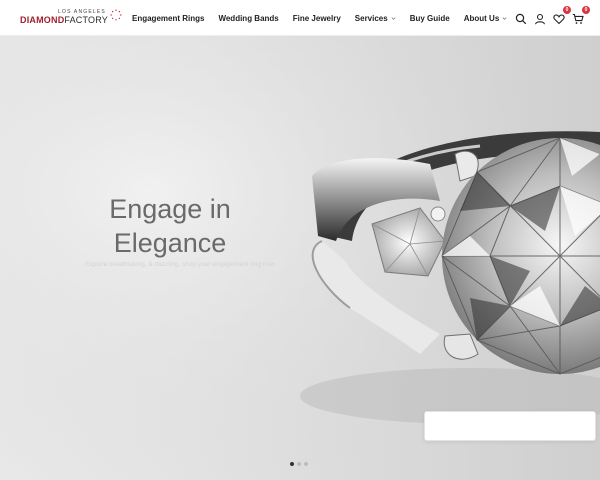 The height and width of the screenshot is (480, 600). I want to click on nav-label: About Us, so click(481, 18).